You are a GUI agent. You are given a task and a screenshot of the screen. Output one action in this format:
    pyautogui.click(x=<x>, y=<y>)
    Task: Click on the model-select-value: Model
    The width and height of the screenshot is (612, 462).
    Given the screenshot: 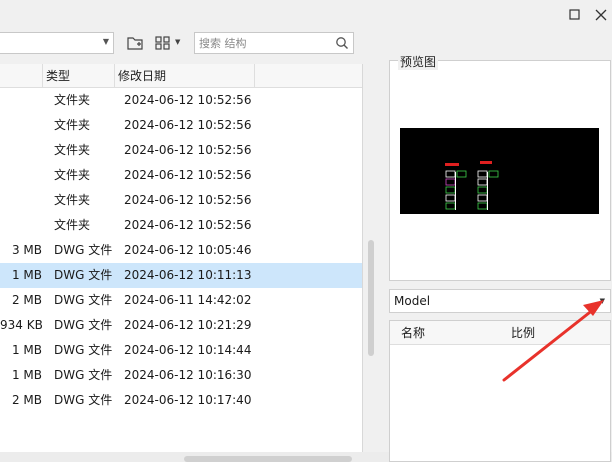 What is the action you would take?
    pyautogui.click(x=412, y=301)
    